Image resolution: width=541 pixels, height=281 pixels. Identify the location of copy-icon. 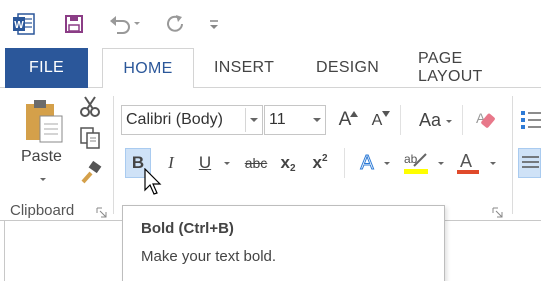
(90, 138).